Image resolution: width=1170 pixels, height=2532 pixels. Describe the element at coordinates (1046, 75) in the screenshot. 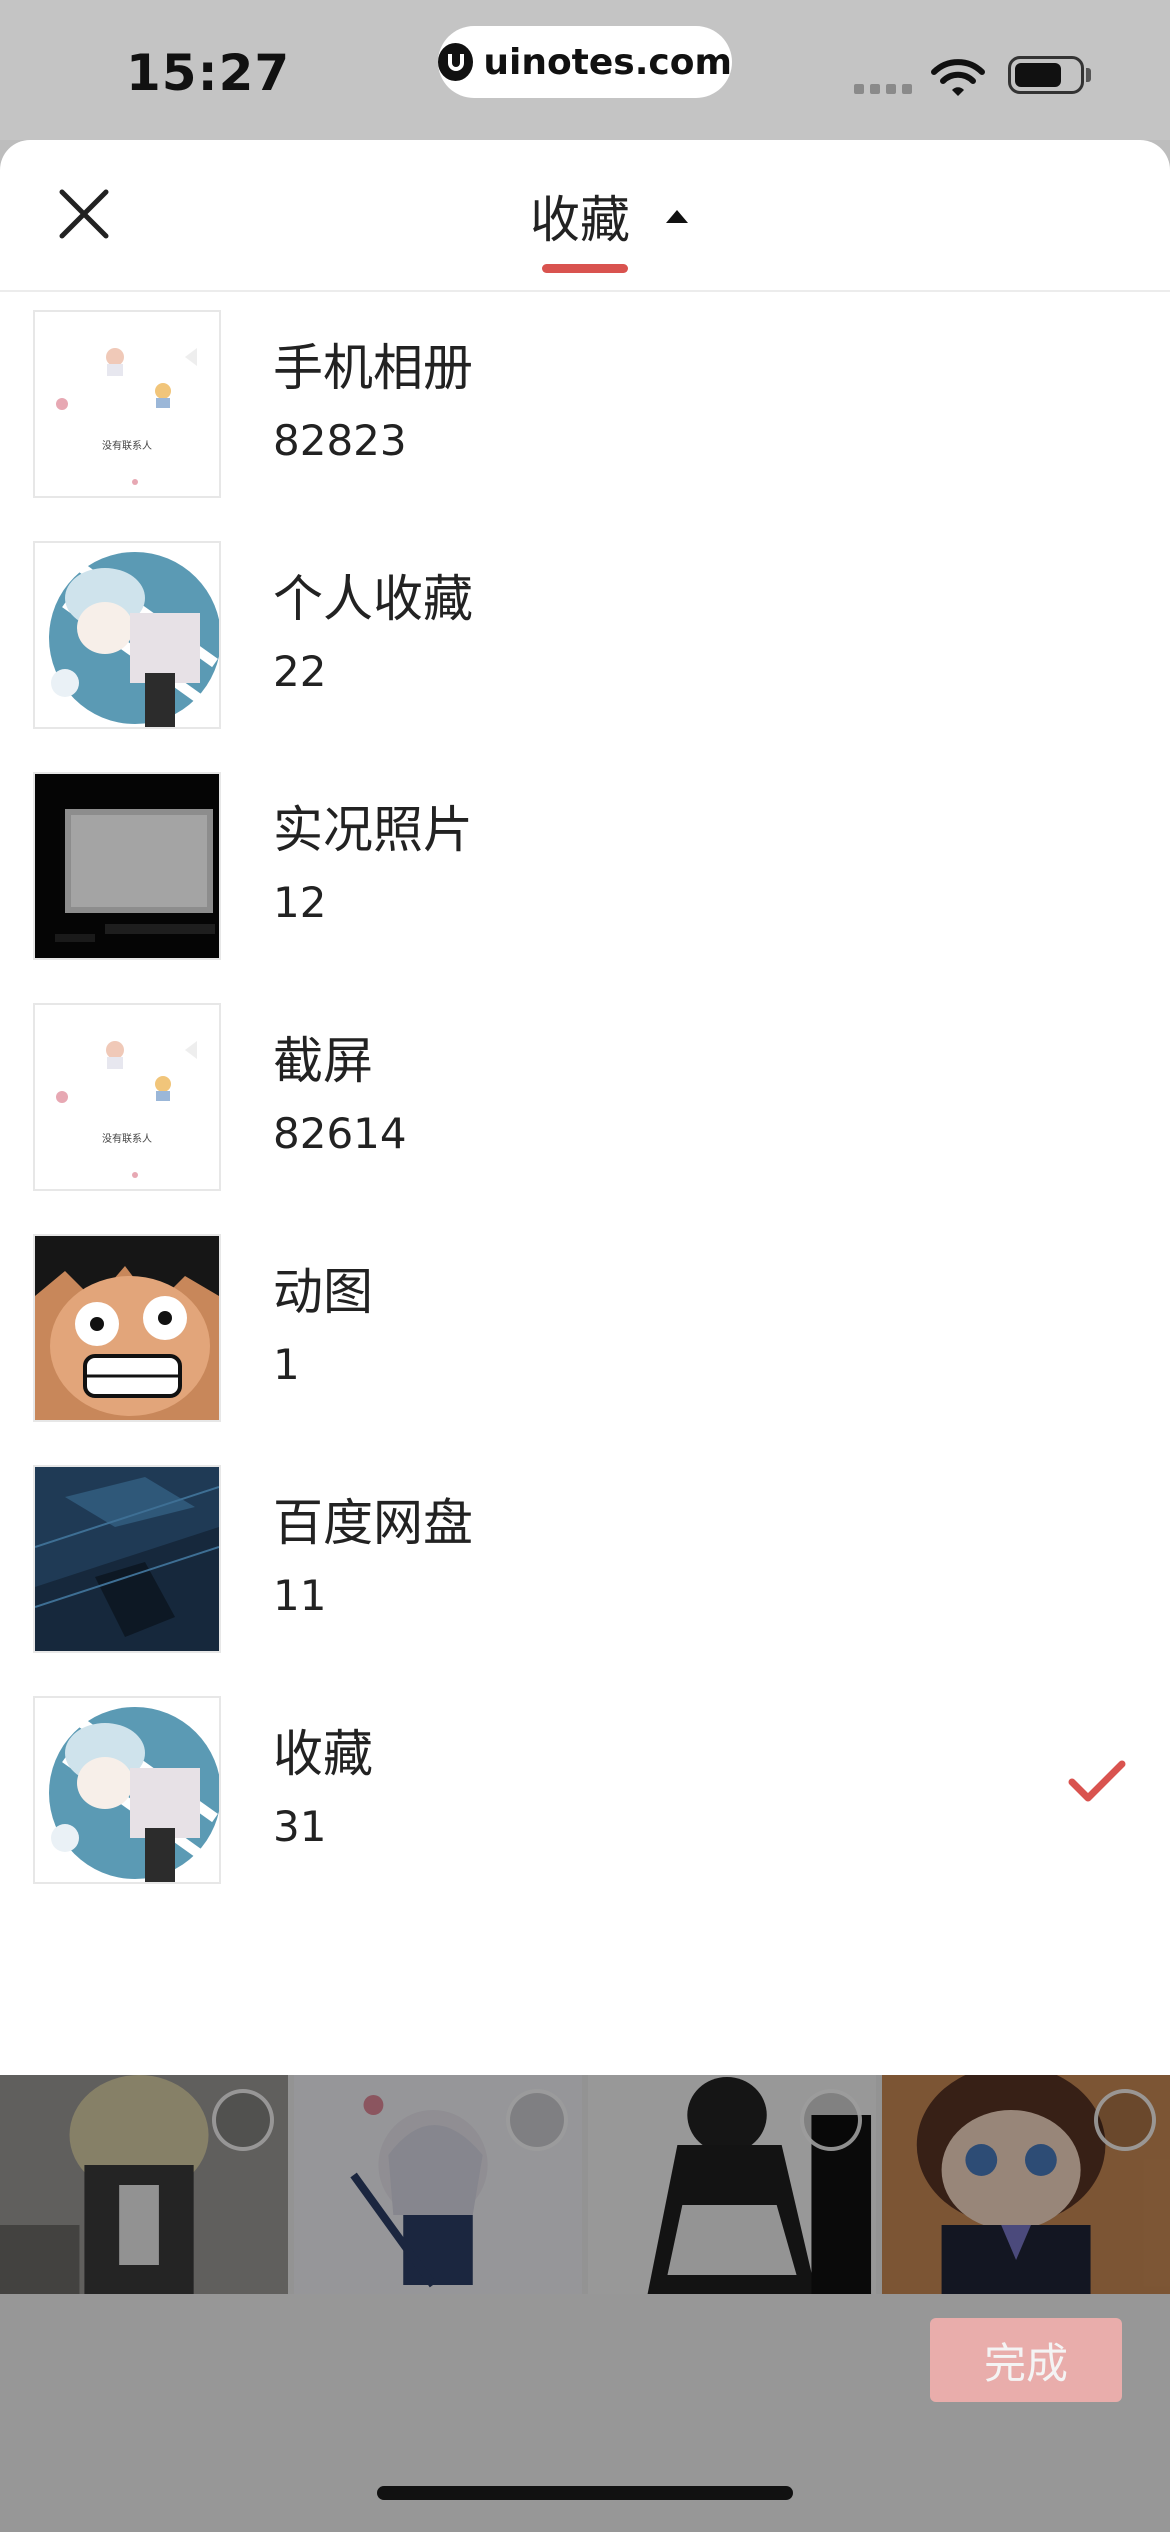

I see `battery-icon` at that location.